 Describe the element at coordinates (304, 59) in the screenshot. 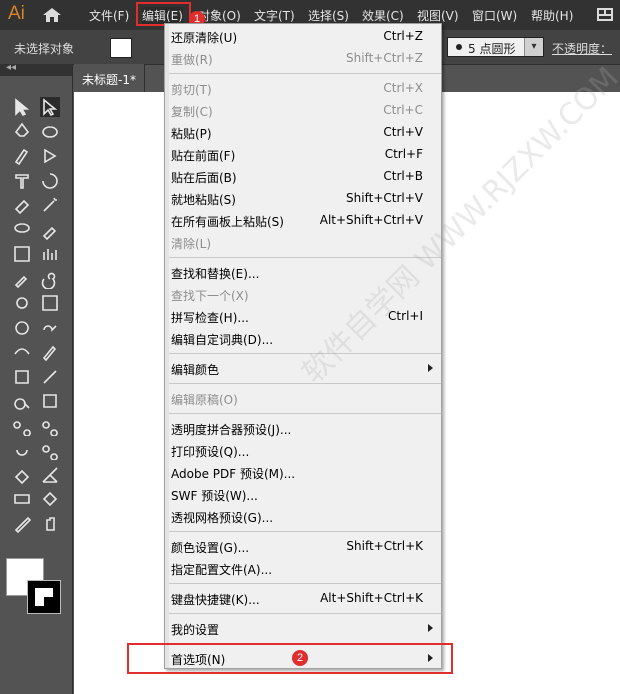

I see `menu-item: 重做(R) Shift+Ctrl+Z` at that location.